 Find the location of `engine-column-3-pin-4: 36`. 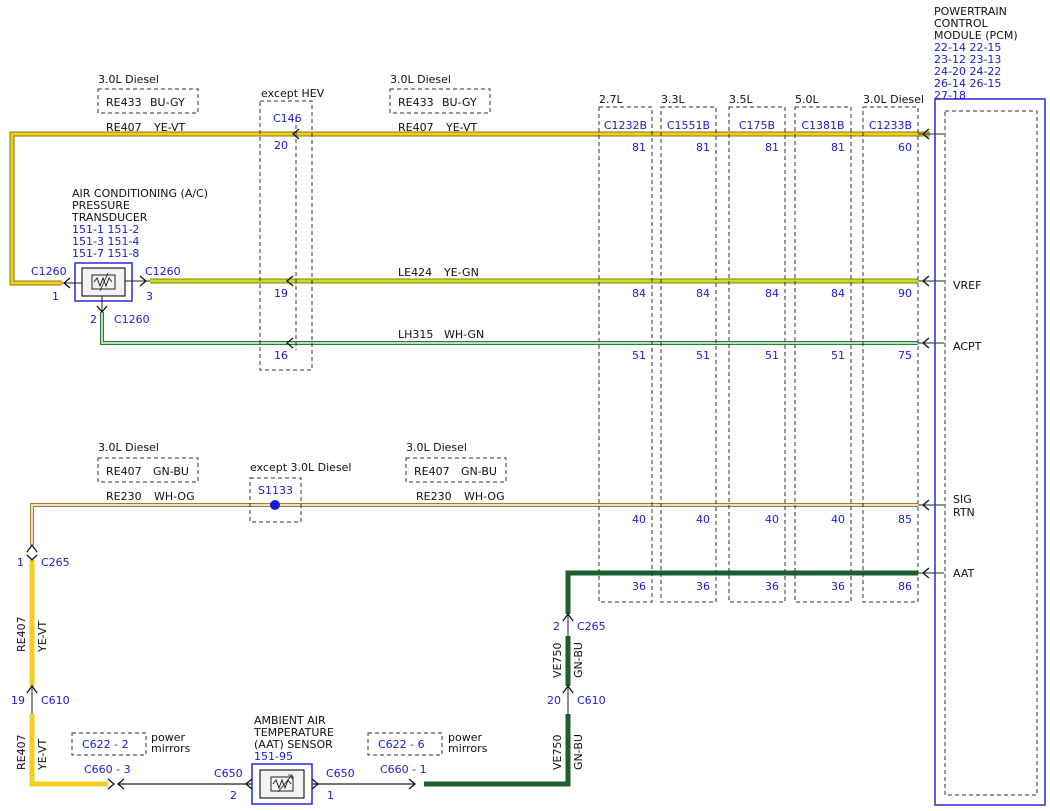

engine-column-3-pin-4: 36 is located at coordinates (838, 586).